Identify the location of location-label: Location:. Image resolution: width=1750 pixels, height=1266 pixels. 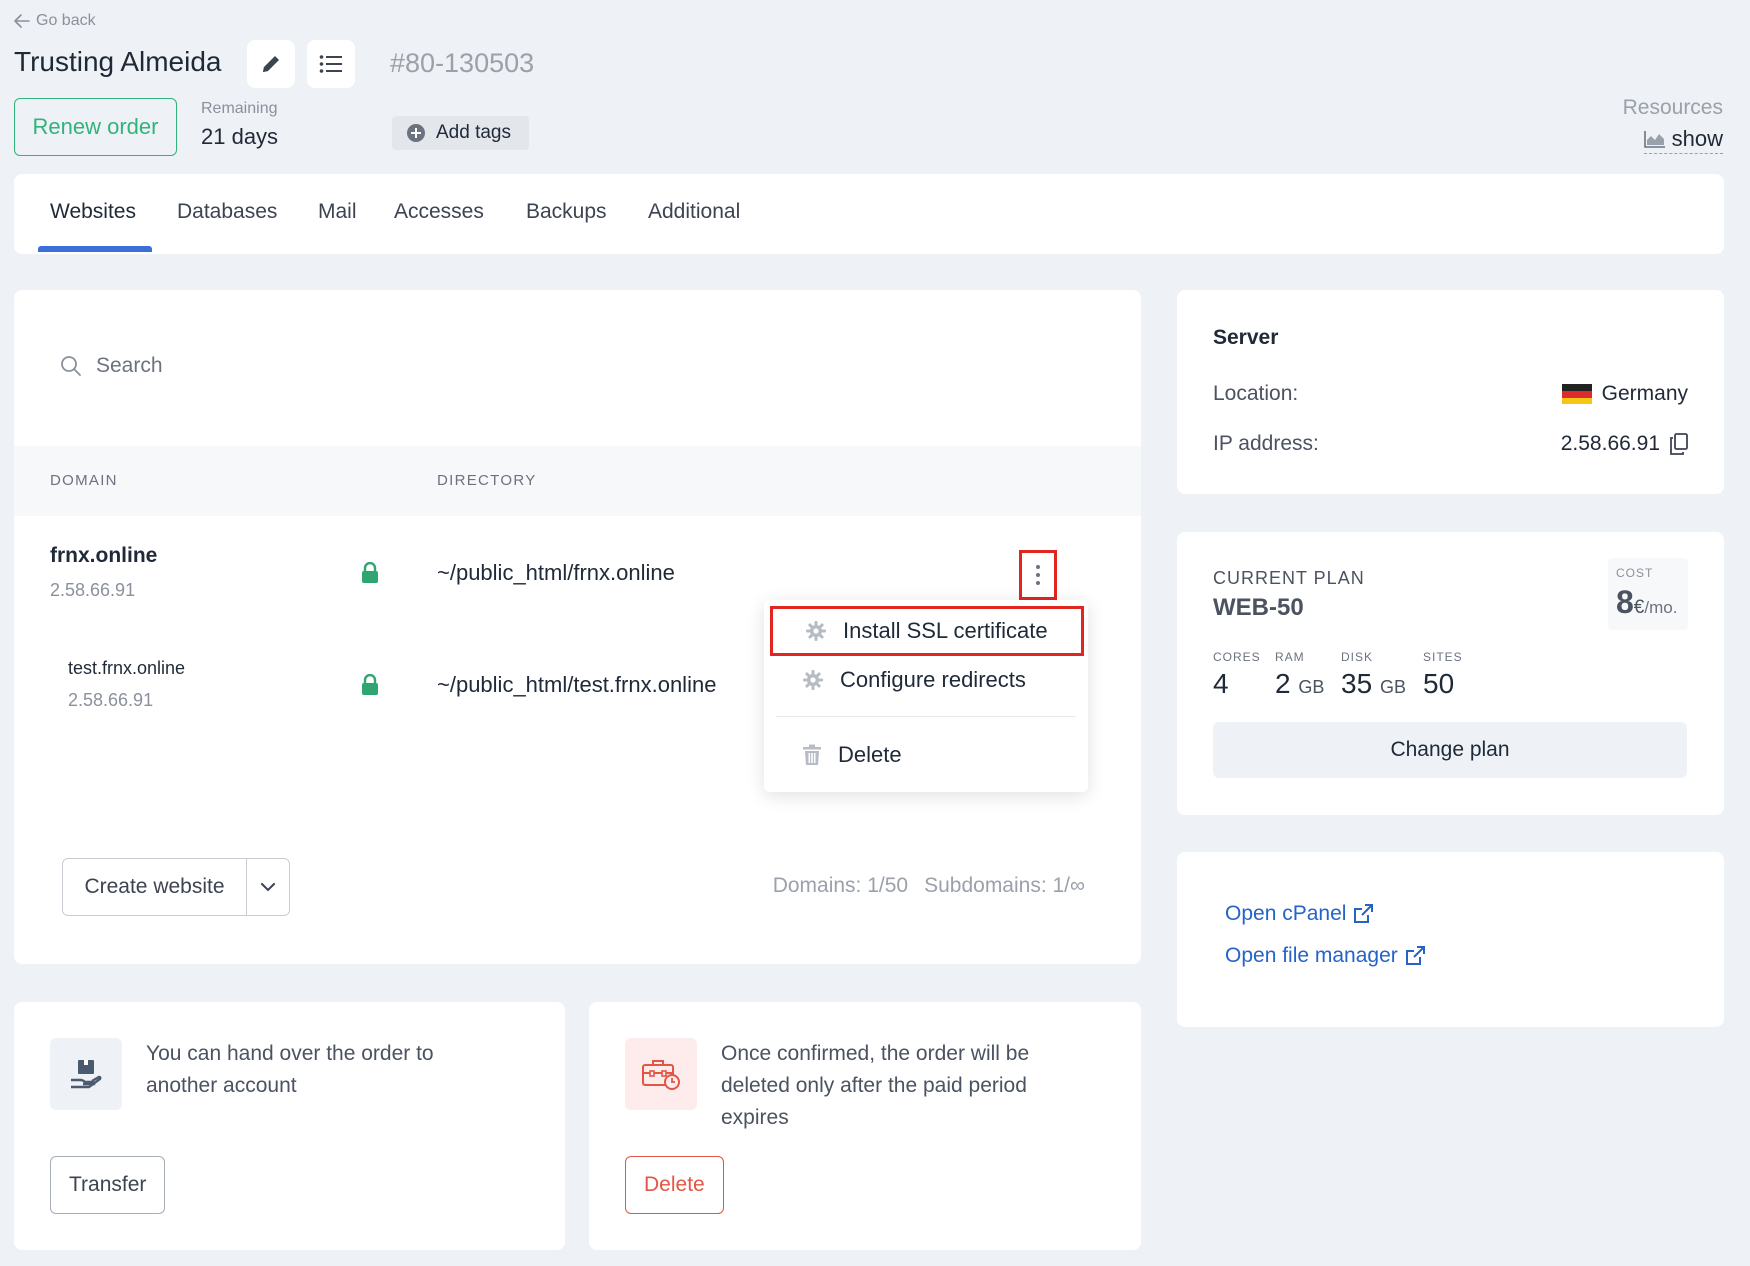
(1256, 393).